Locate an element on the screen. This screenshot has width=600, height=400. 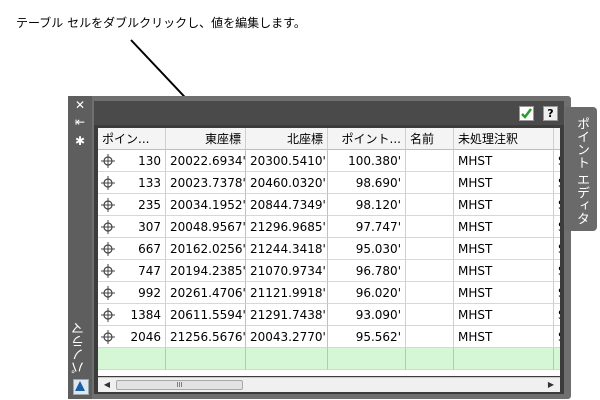
col-point-number-cell: 1384 is located at coordinates (132, 315).